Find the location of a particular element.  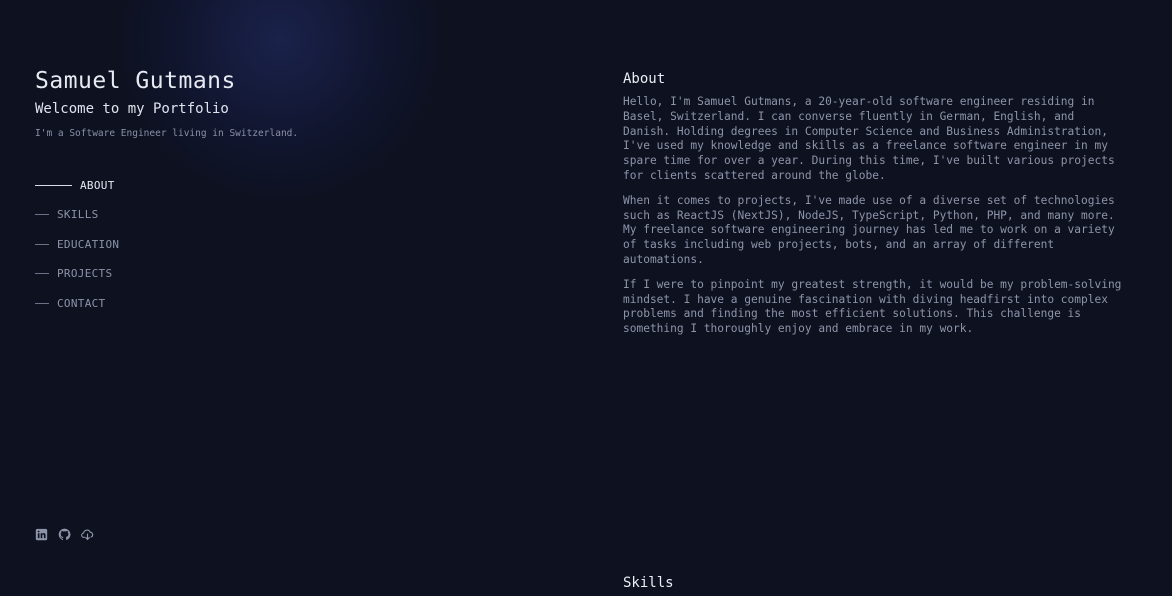

profile-subtitle: Welcome to my Portfolio is located at coordinates (132, 109).